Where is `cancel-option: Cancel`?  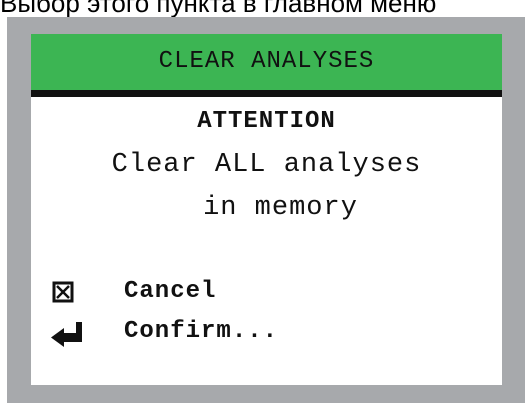
cancel-option: Cancel is located at coordinates (266, 292).